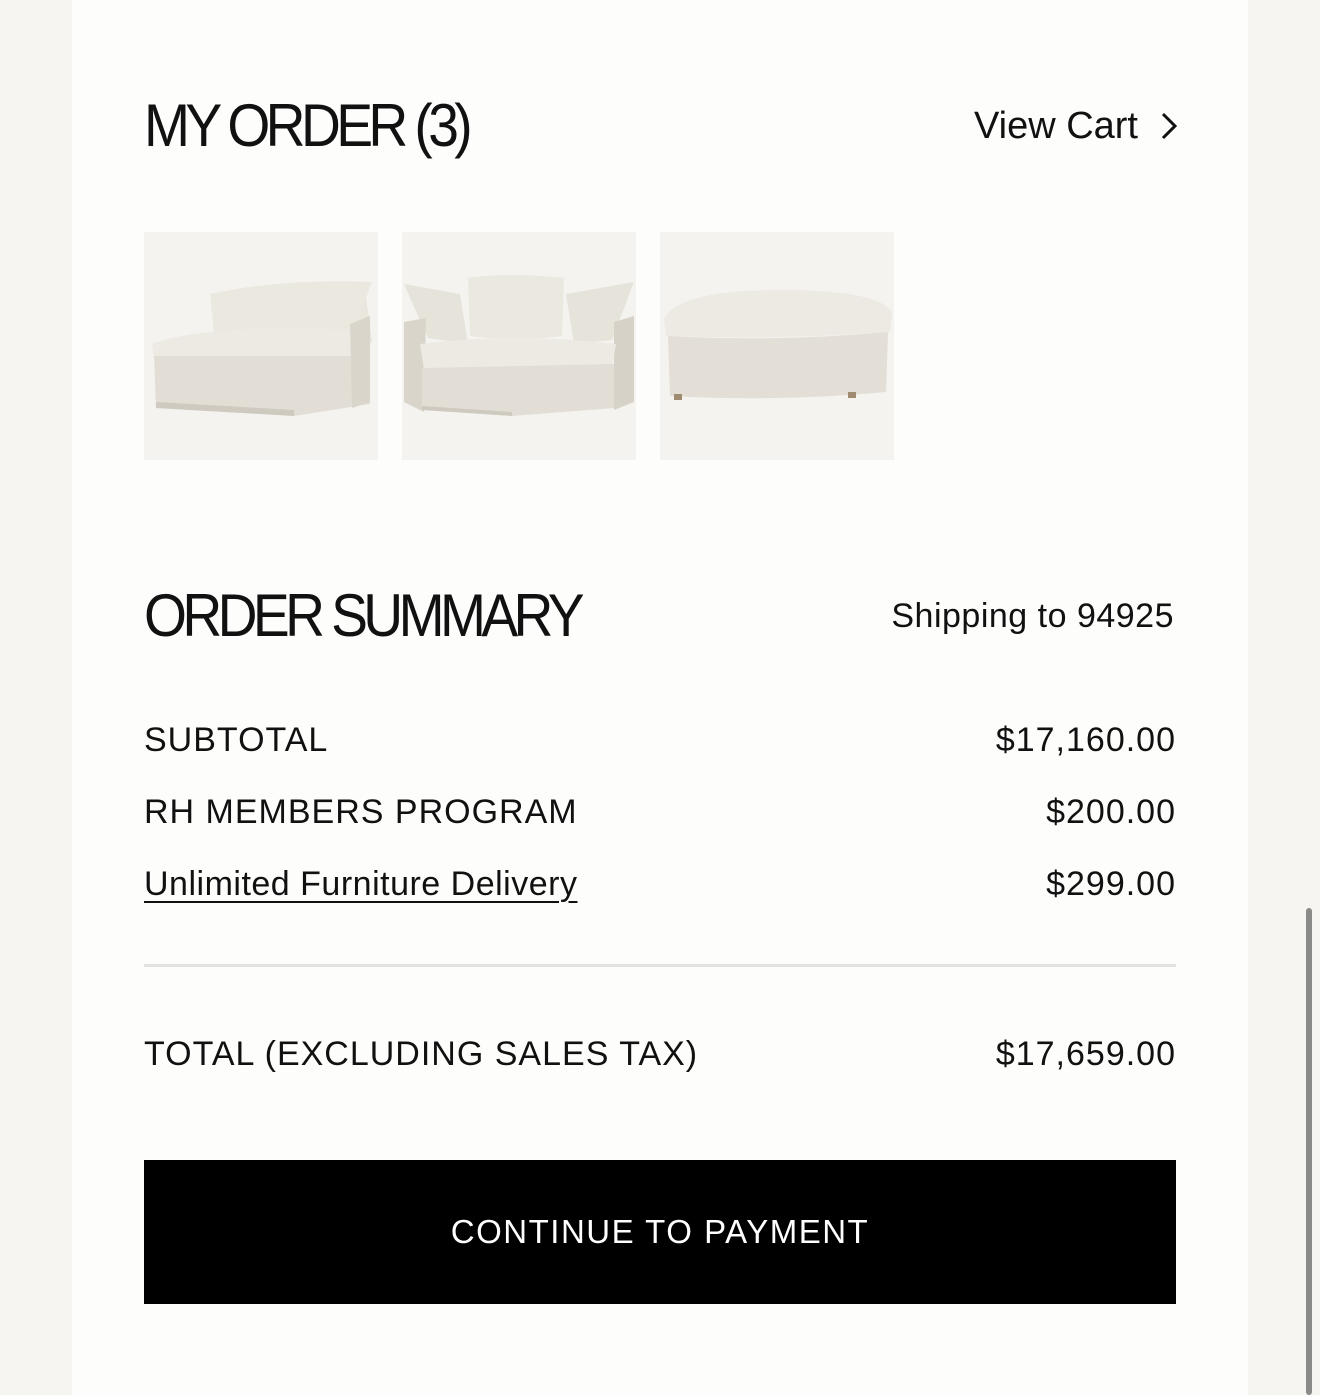 This screenshot has height=1395, width=1320. Describe the element at coordinates (519, 346) in the screenshot. I see `sofa-corner-chair-image` at that location.